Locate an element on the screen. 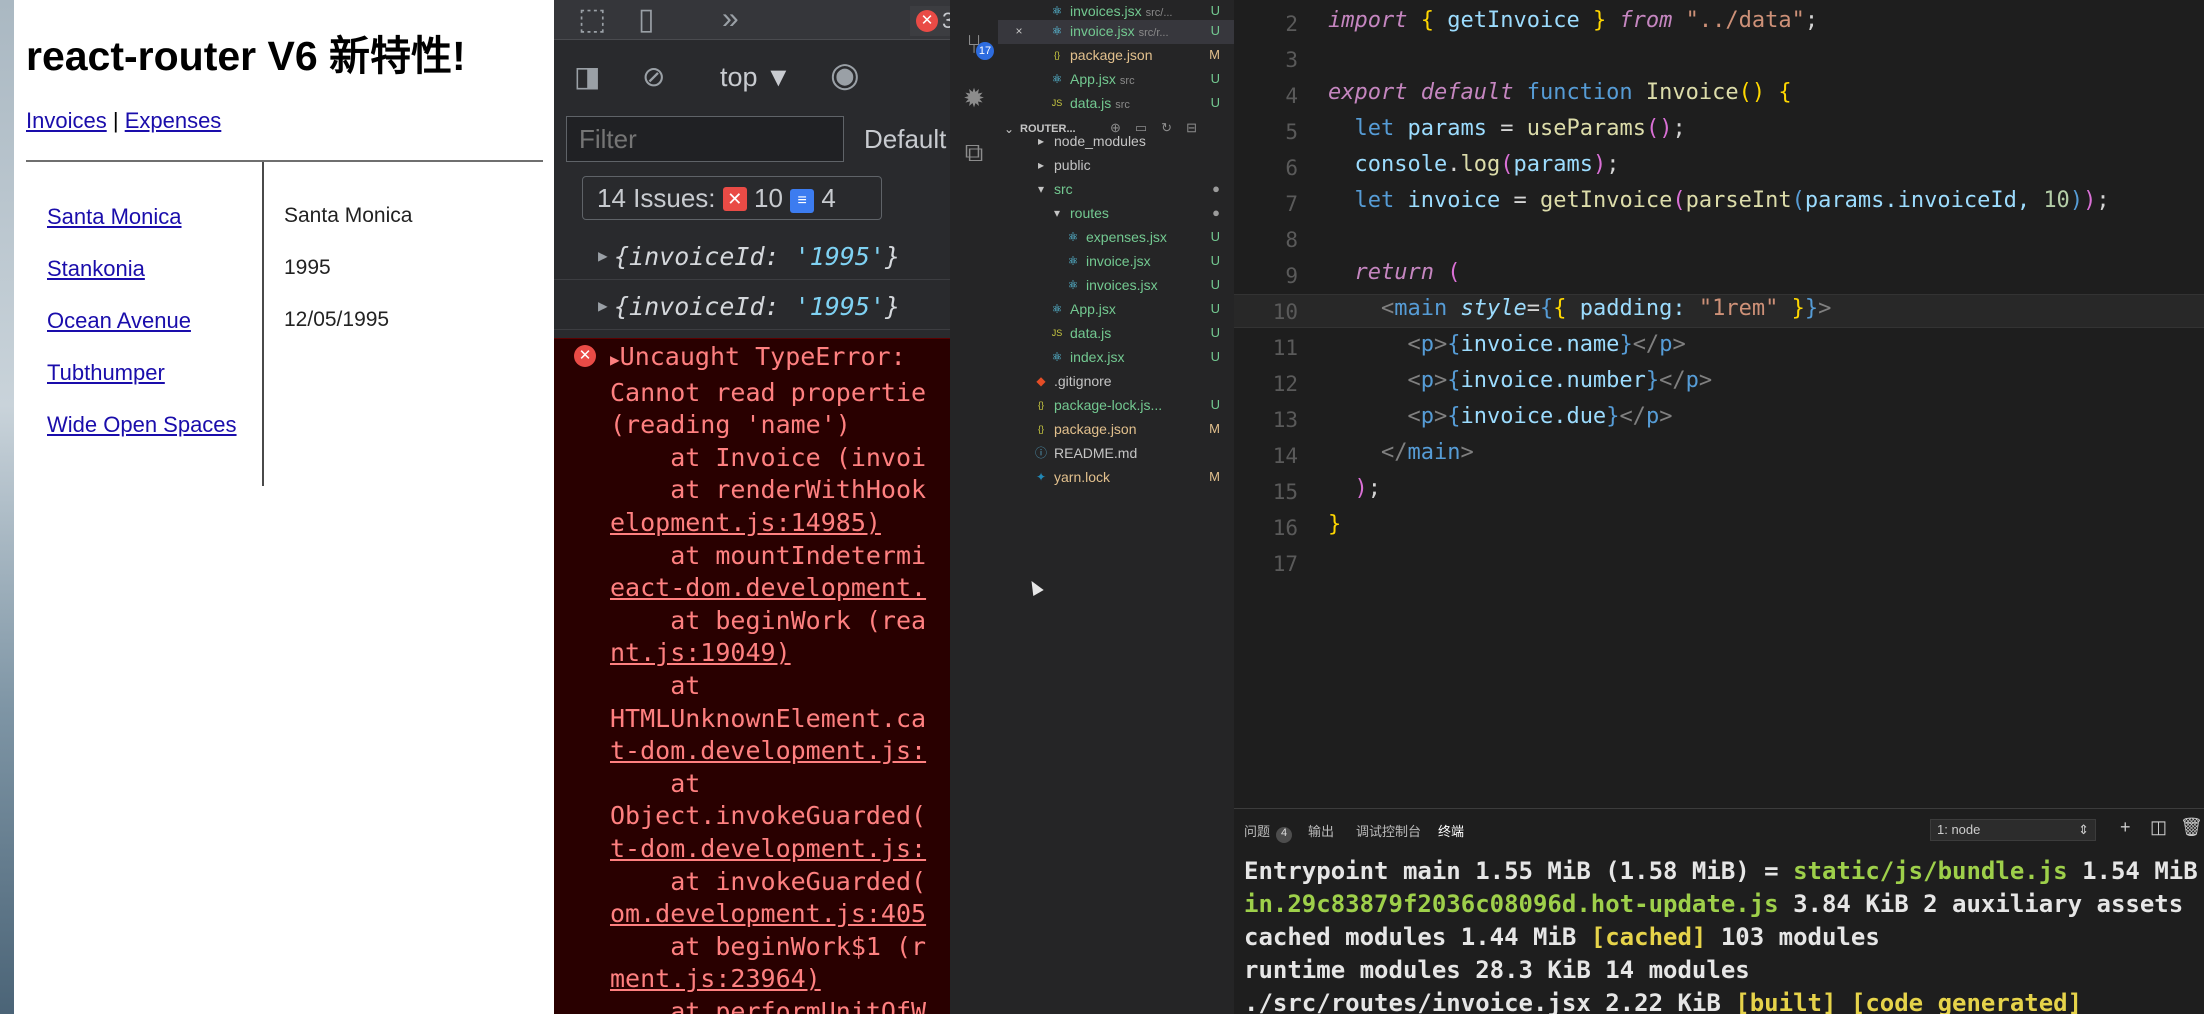 Image resolution: width=2204 pixels, height=1014 pixels. invoice-list-item: Santa Monica is located at coordinates (142, 230).